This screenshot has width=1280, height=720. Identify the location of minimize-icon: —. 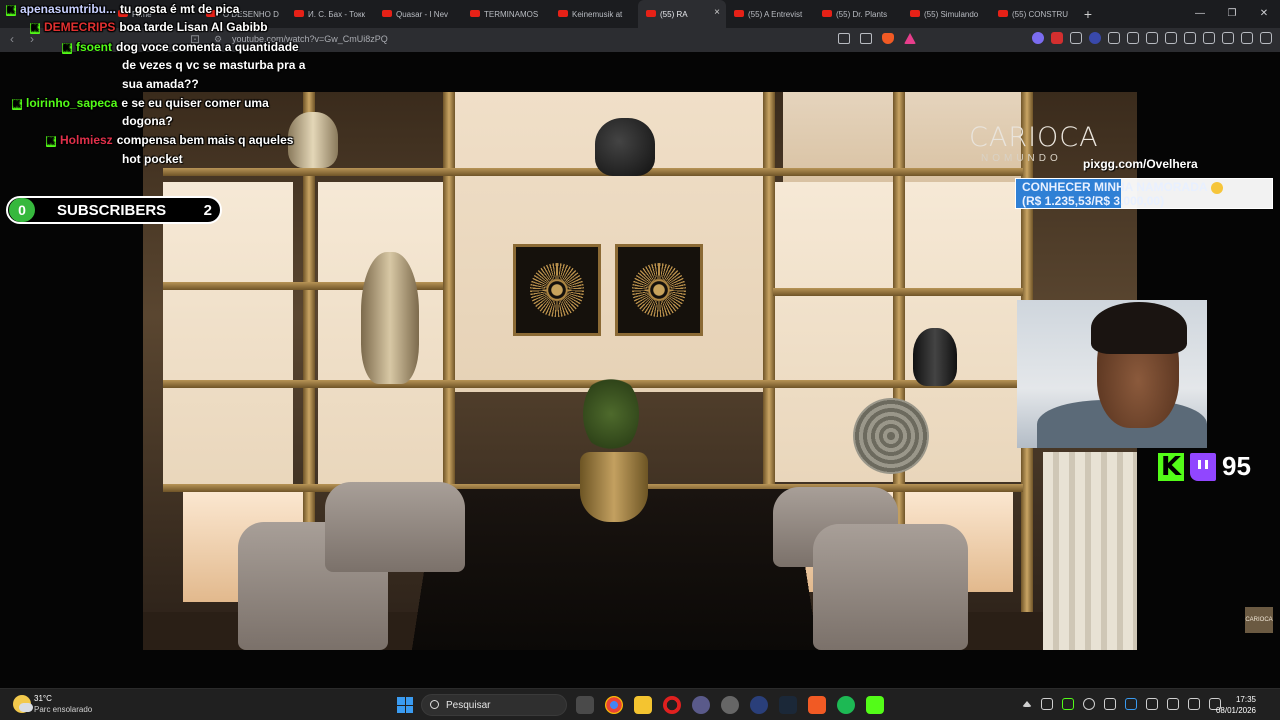
(1200, 14).